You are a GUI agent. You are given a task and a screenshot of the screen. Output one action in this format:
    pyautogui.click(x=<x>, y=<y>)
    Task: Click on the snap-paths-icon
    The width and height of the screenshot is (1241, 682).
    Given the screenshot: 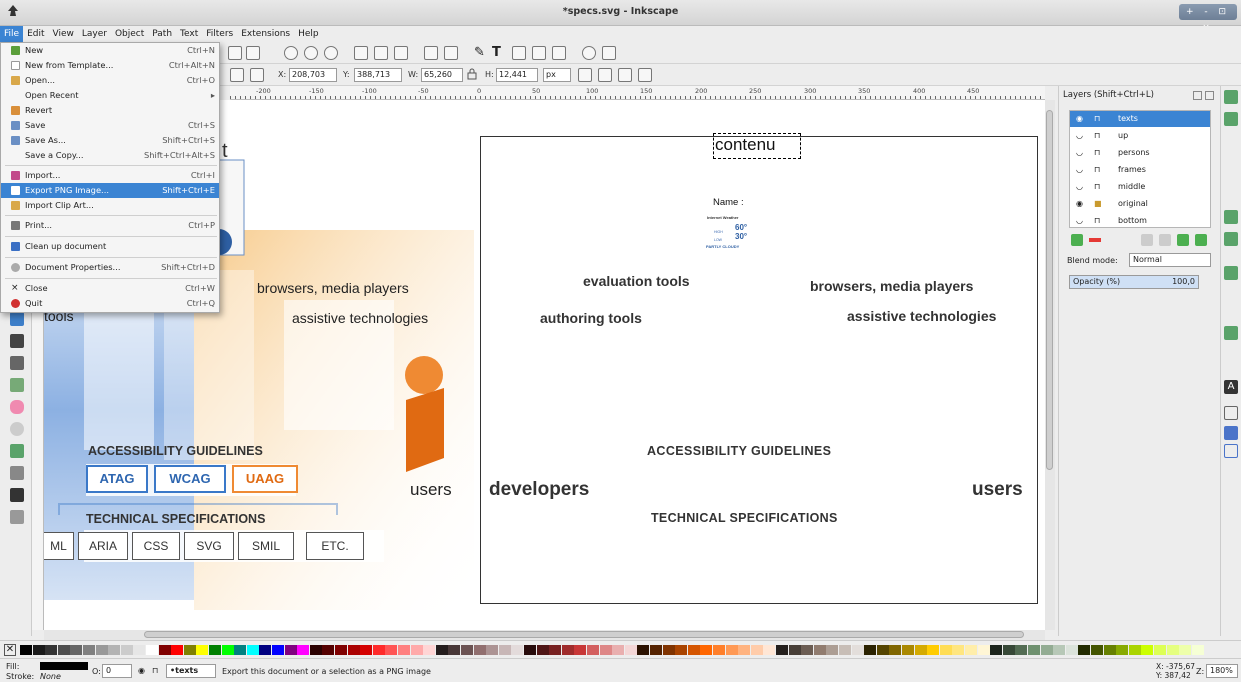 What is the action you would take?
    pyautogui.click(x=1231, y=239)
    